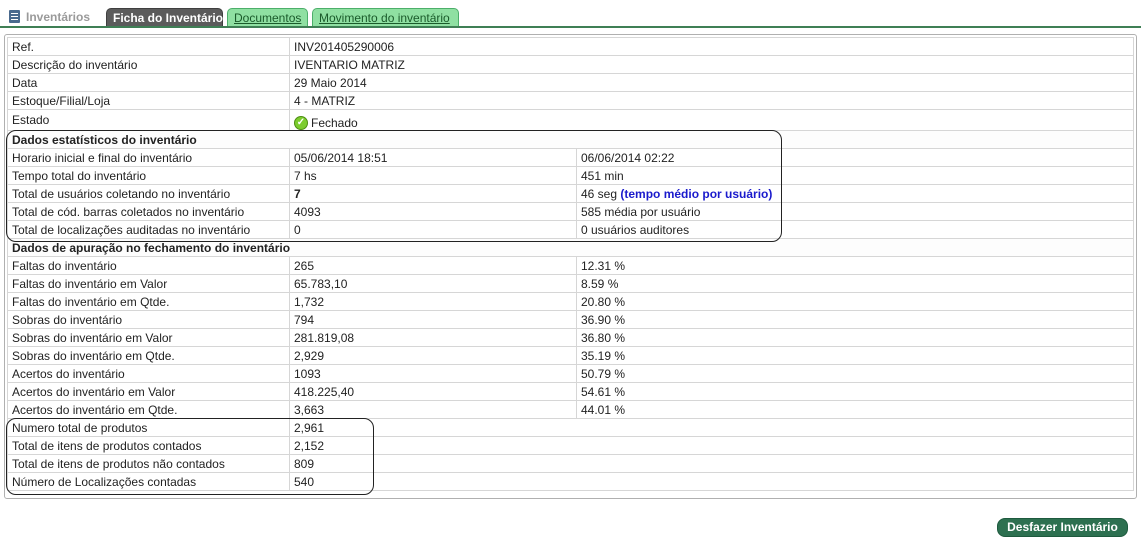 The image size is (1141, 543). I want to click on closing-label: Faltas do inventário, so click(148, 265).